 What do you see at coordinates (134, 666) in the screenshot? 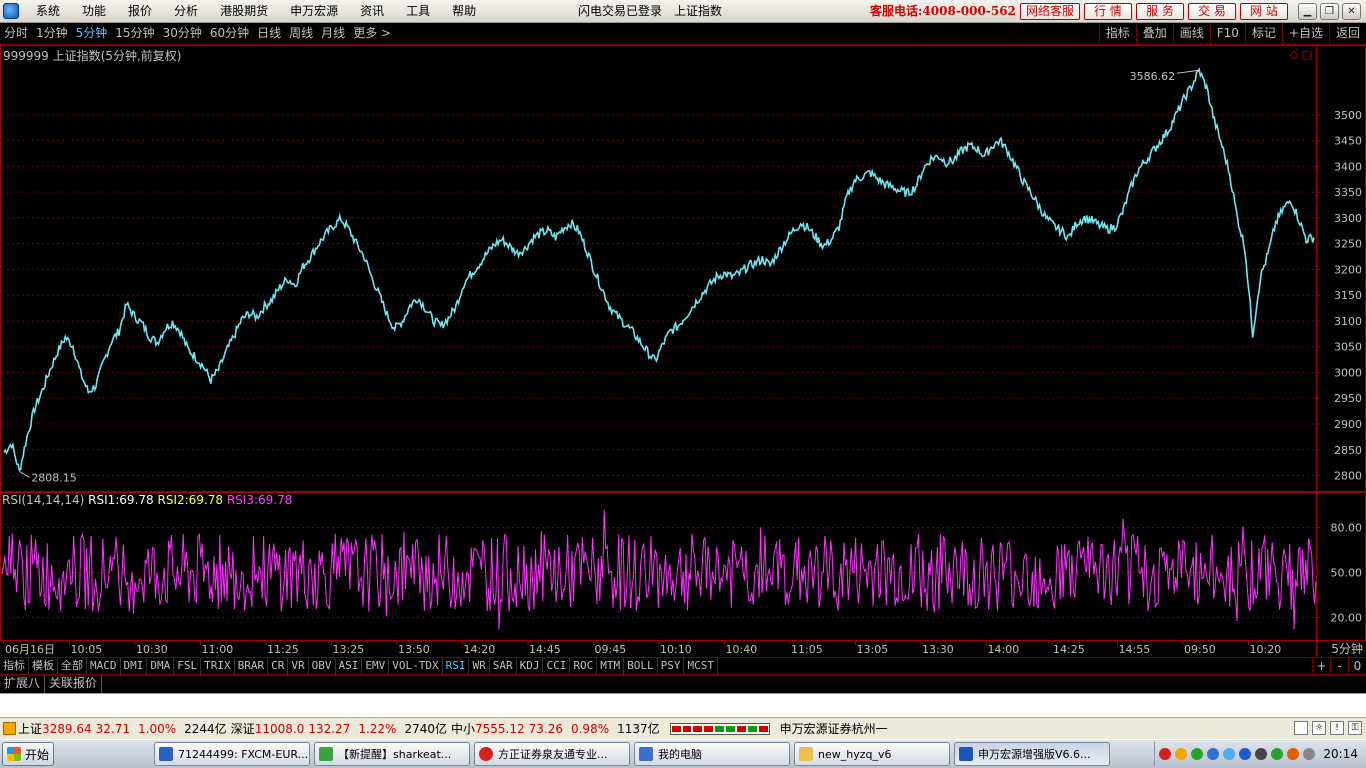
I see `ind-tab-dmi: DMI` at bounding box center [134, 666].